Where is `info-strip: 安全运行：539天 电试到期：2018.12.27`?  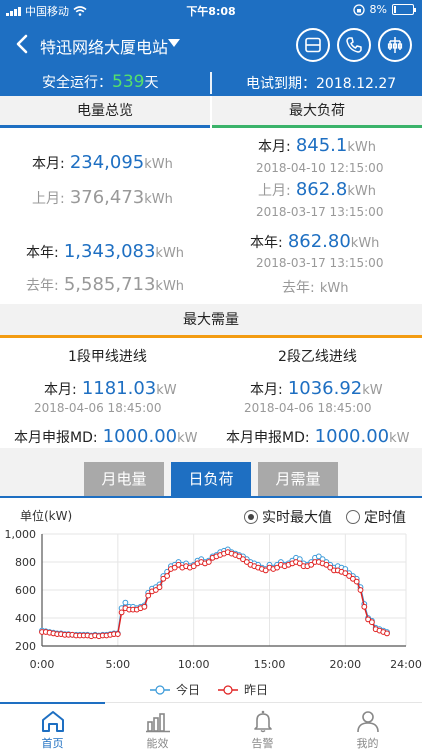 info-strip: 安全运行：539天 电试到期：2018.12.27 is located at coordinates (211, 82).